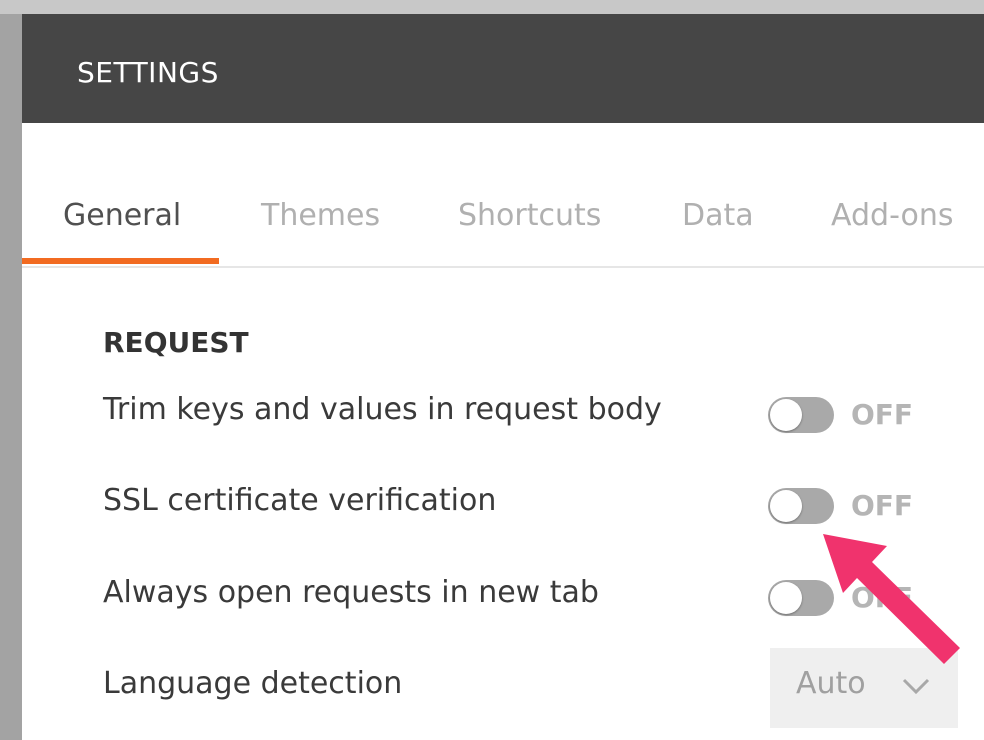 This screenshot has height=740, width=984. What do you see at coordinates (122, 215) in the screenshot?
I see `tab-general: General` at bounding box center [122, 215].